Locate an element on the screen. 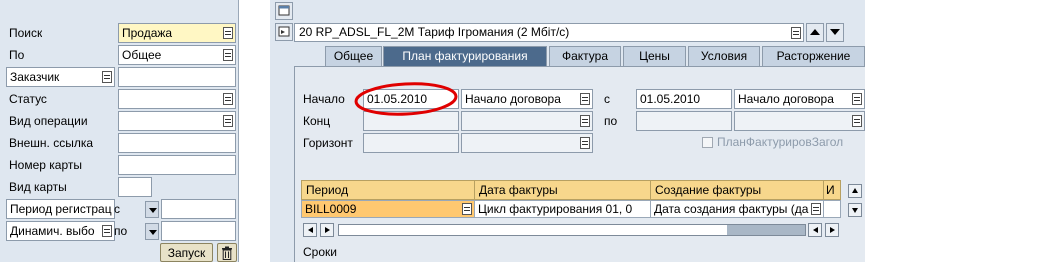 This screenshot has height=265, width=1042. search-label: Поиск is located at coordinates (26, 33).